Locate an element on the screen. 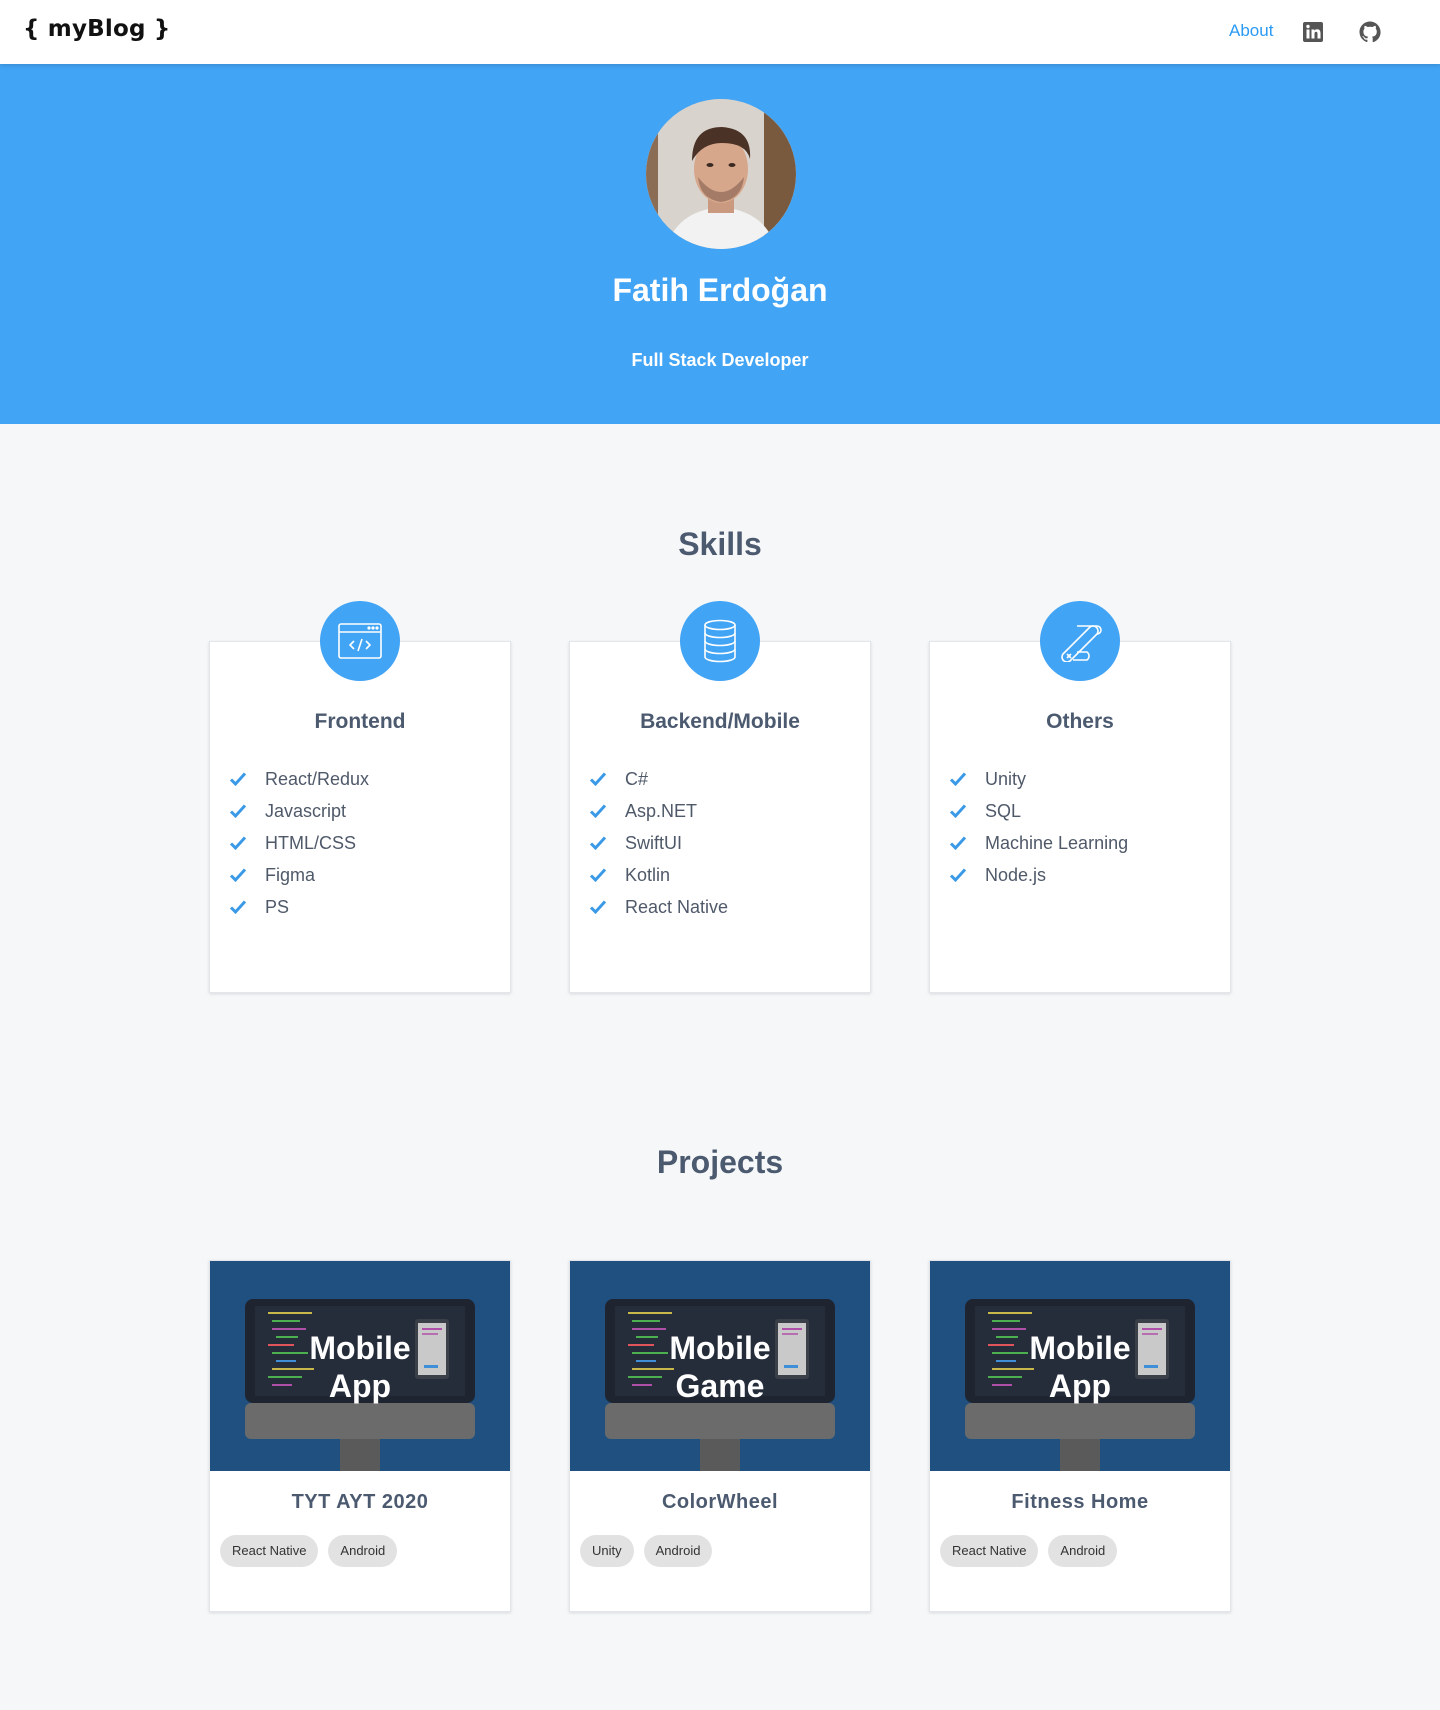 Image resolution: width=1440 pixels, height=1710 pixels. skill-list: C# Asp.NET SwiftUI Kotlin React Native is located at coordinates (658, 843).